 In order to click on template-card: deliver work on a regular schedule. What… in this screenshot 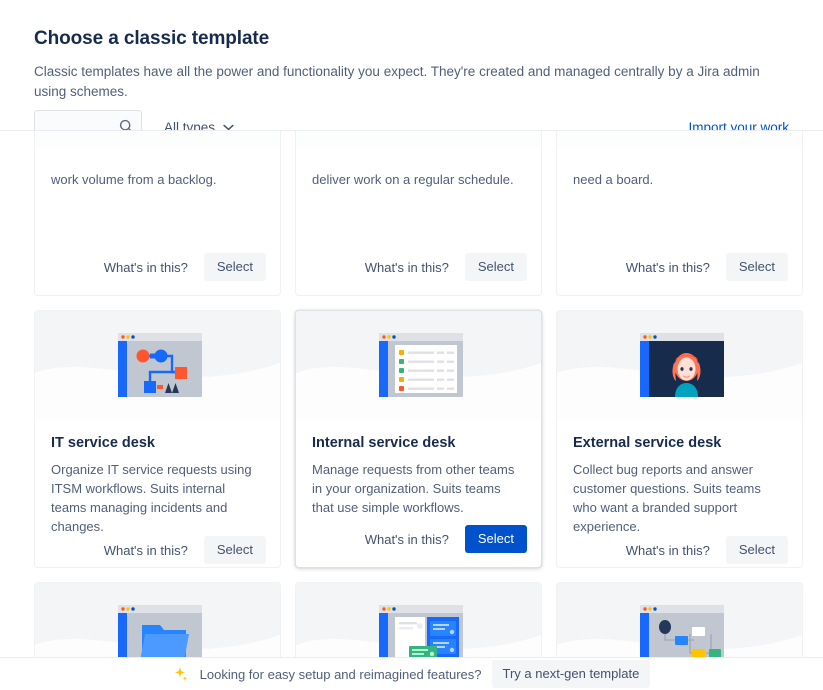, I will do `click(418, 213)`.